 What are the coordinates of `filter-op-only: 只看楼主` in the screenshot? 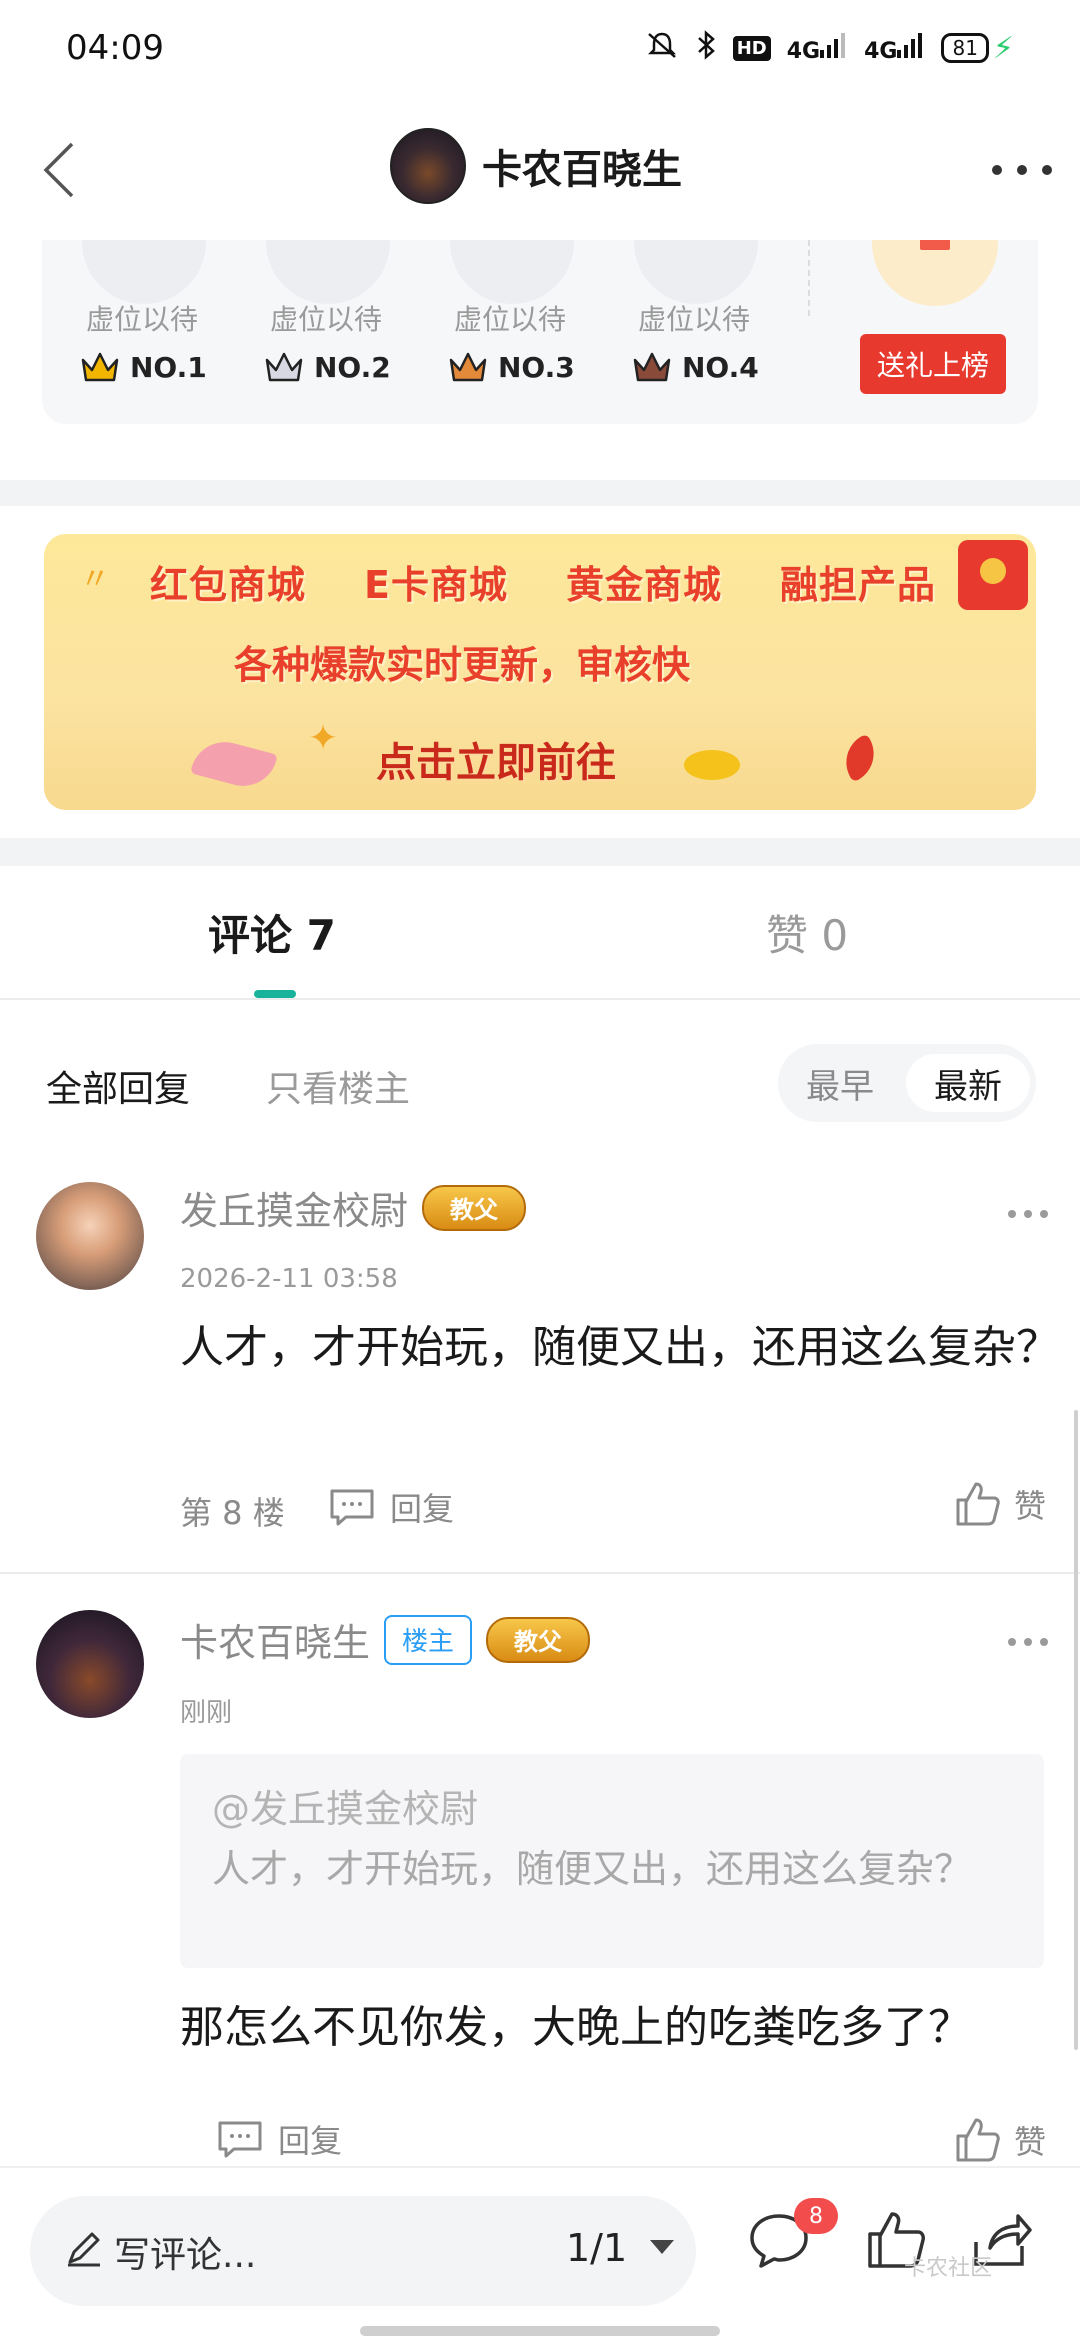 It's located at (338, 1086).